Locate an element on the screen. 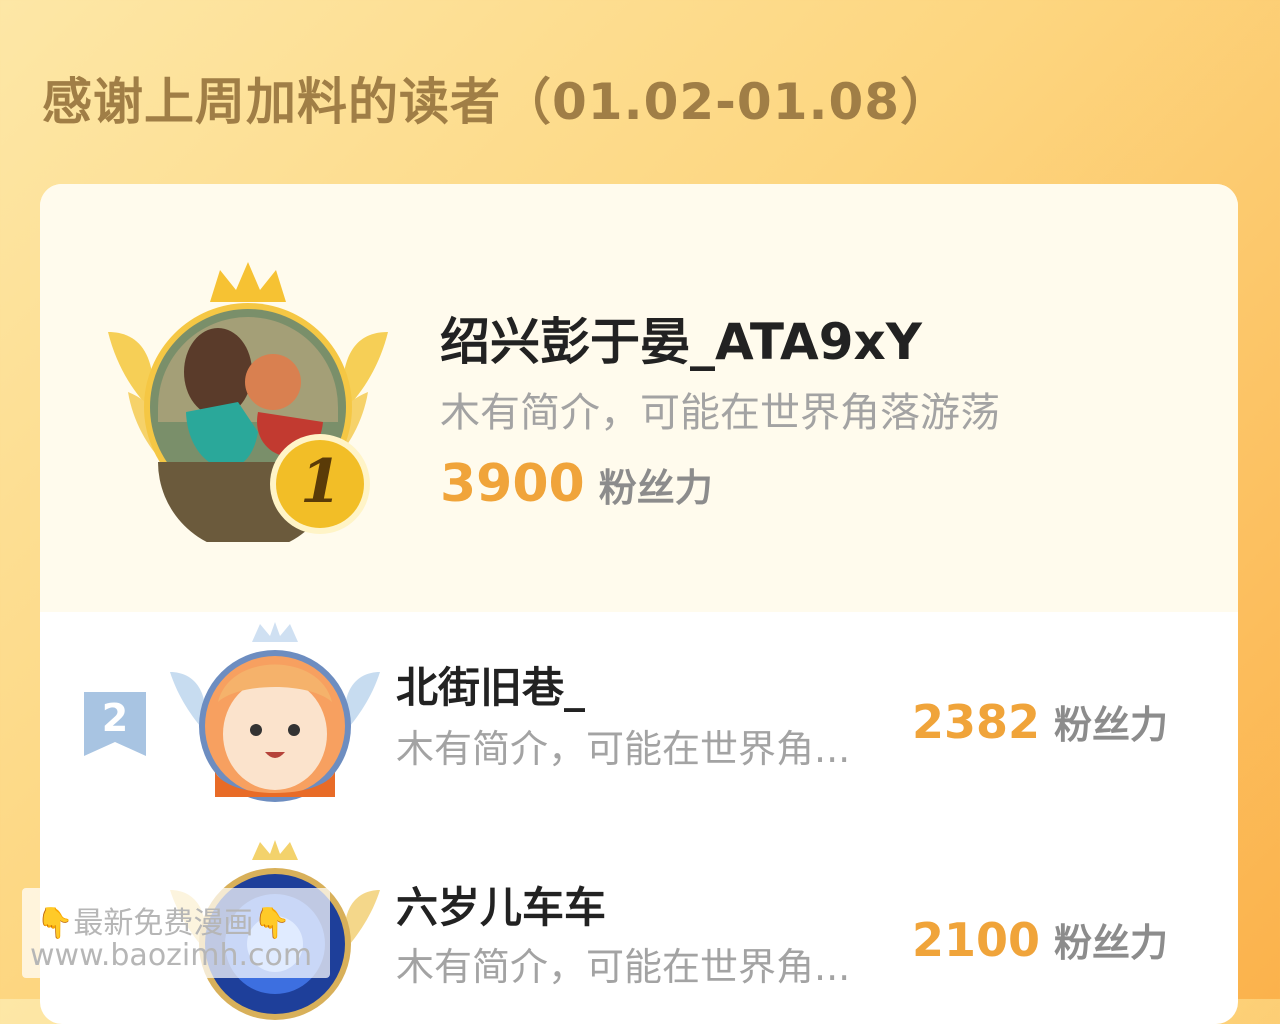  avatar is located at coordinates (275, 717).